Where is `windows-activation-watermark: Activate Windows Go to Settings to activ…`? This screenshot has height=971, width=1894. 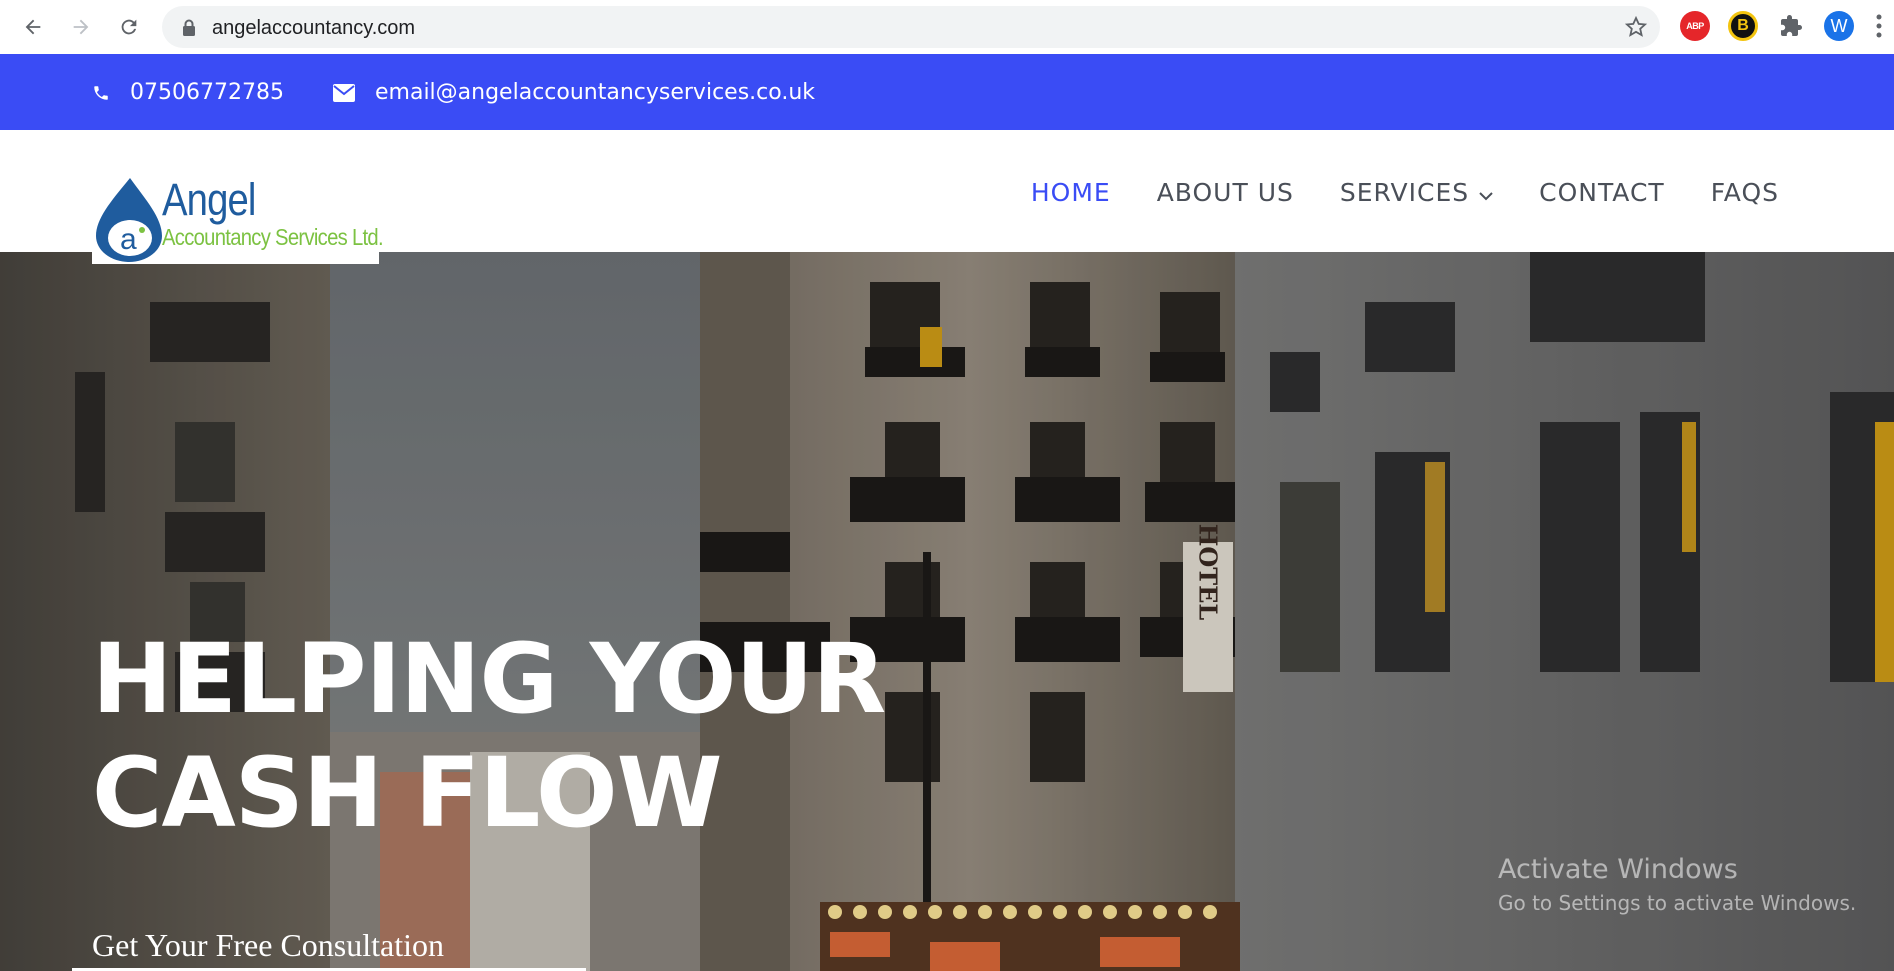 windows-activation-watermark: Activate Windows Go to Settings to activ… is located at coordinates (1677, 884).